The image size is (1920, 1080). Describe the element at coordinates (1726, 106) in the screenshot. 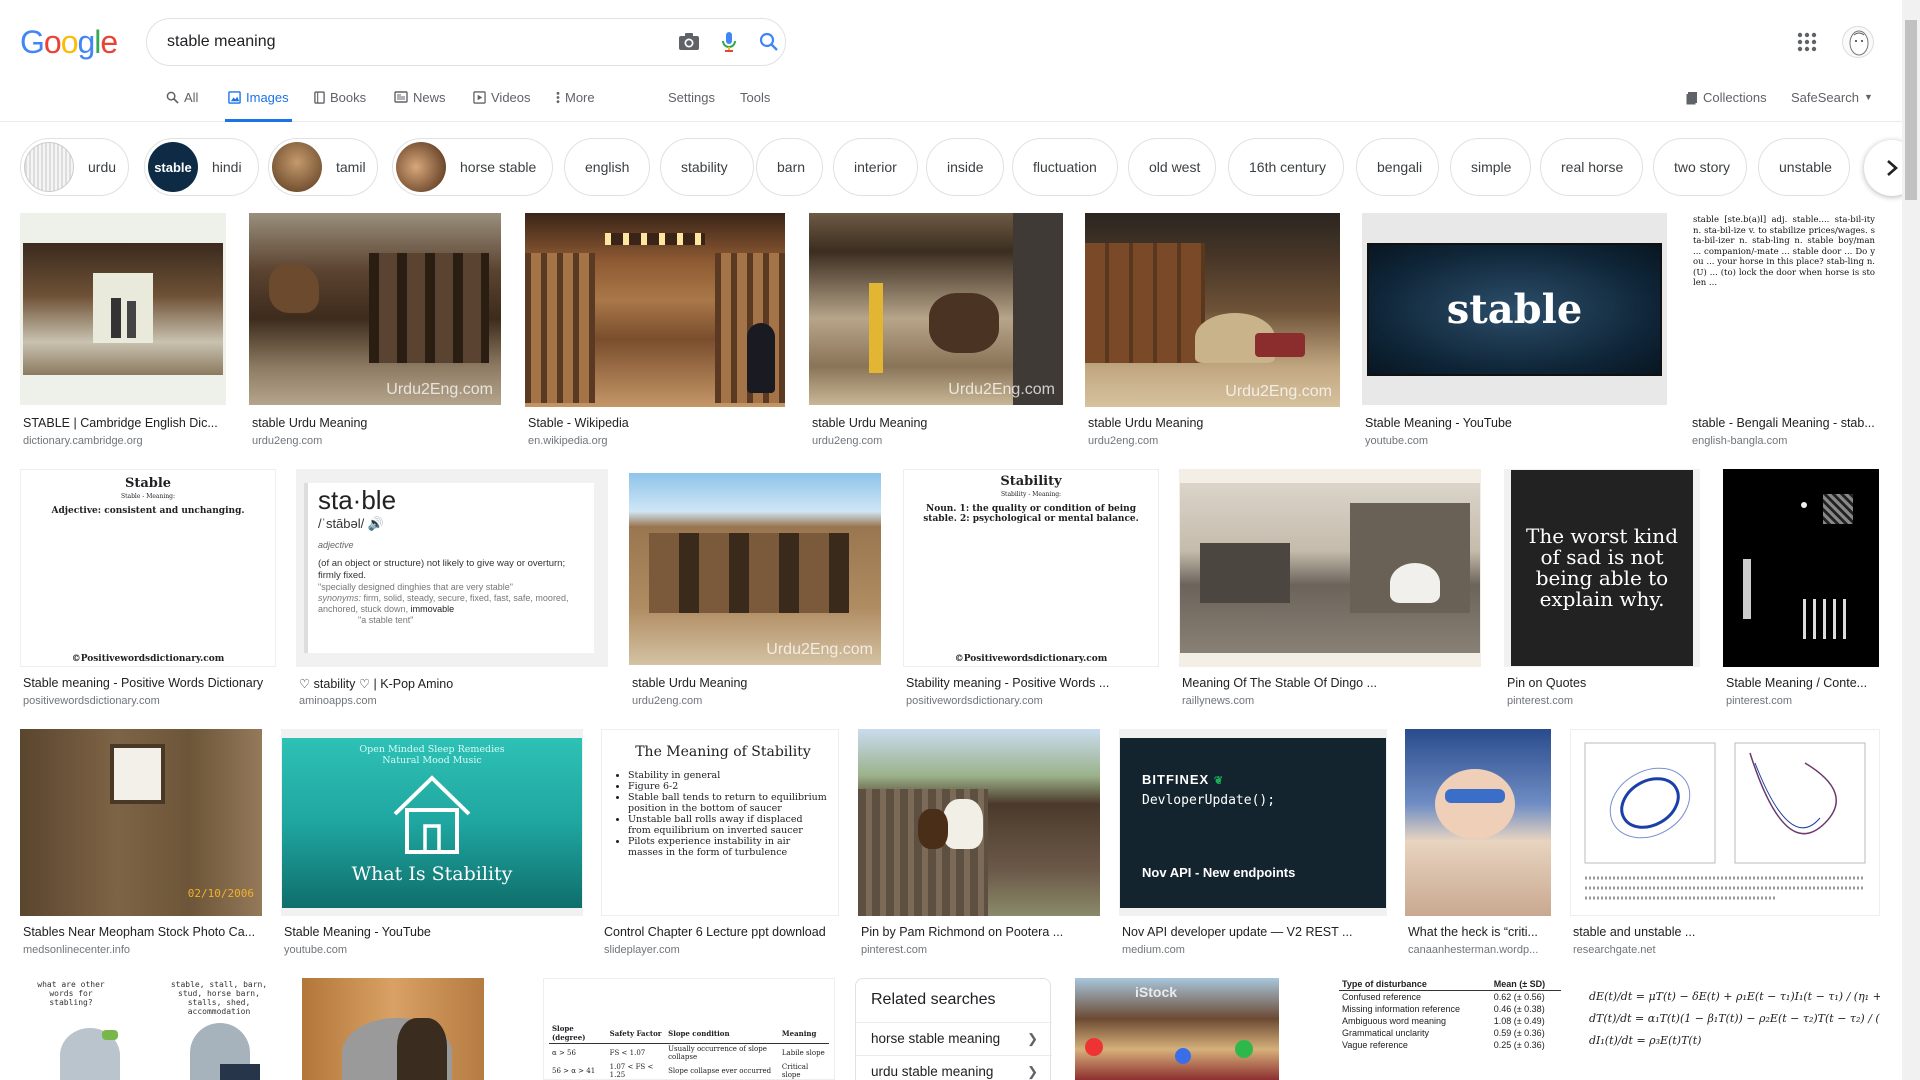

I see `collections-link: Collections` at that location.